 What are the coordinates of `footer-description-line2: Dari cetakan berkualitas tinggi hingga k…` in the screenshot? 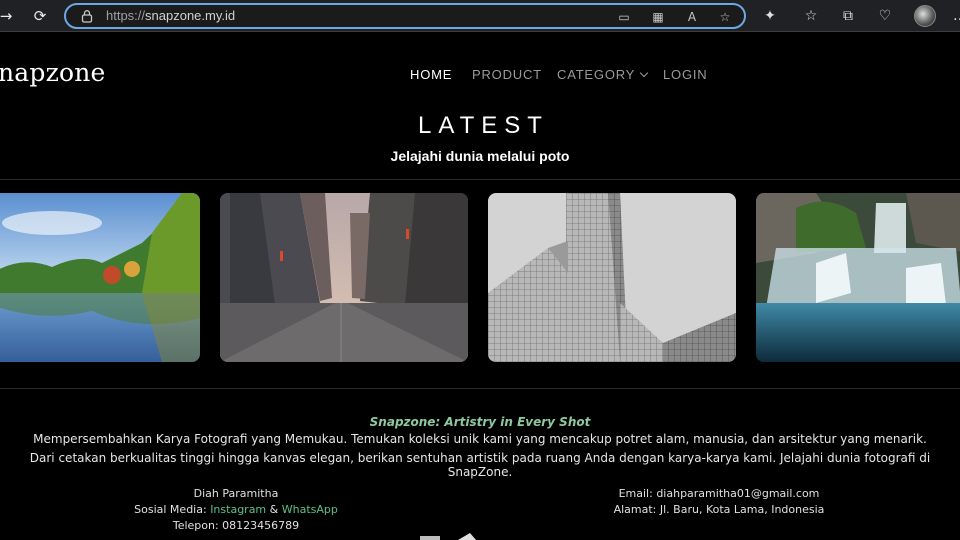 It's located at (480, 465).